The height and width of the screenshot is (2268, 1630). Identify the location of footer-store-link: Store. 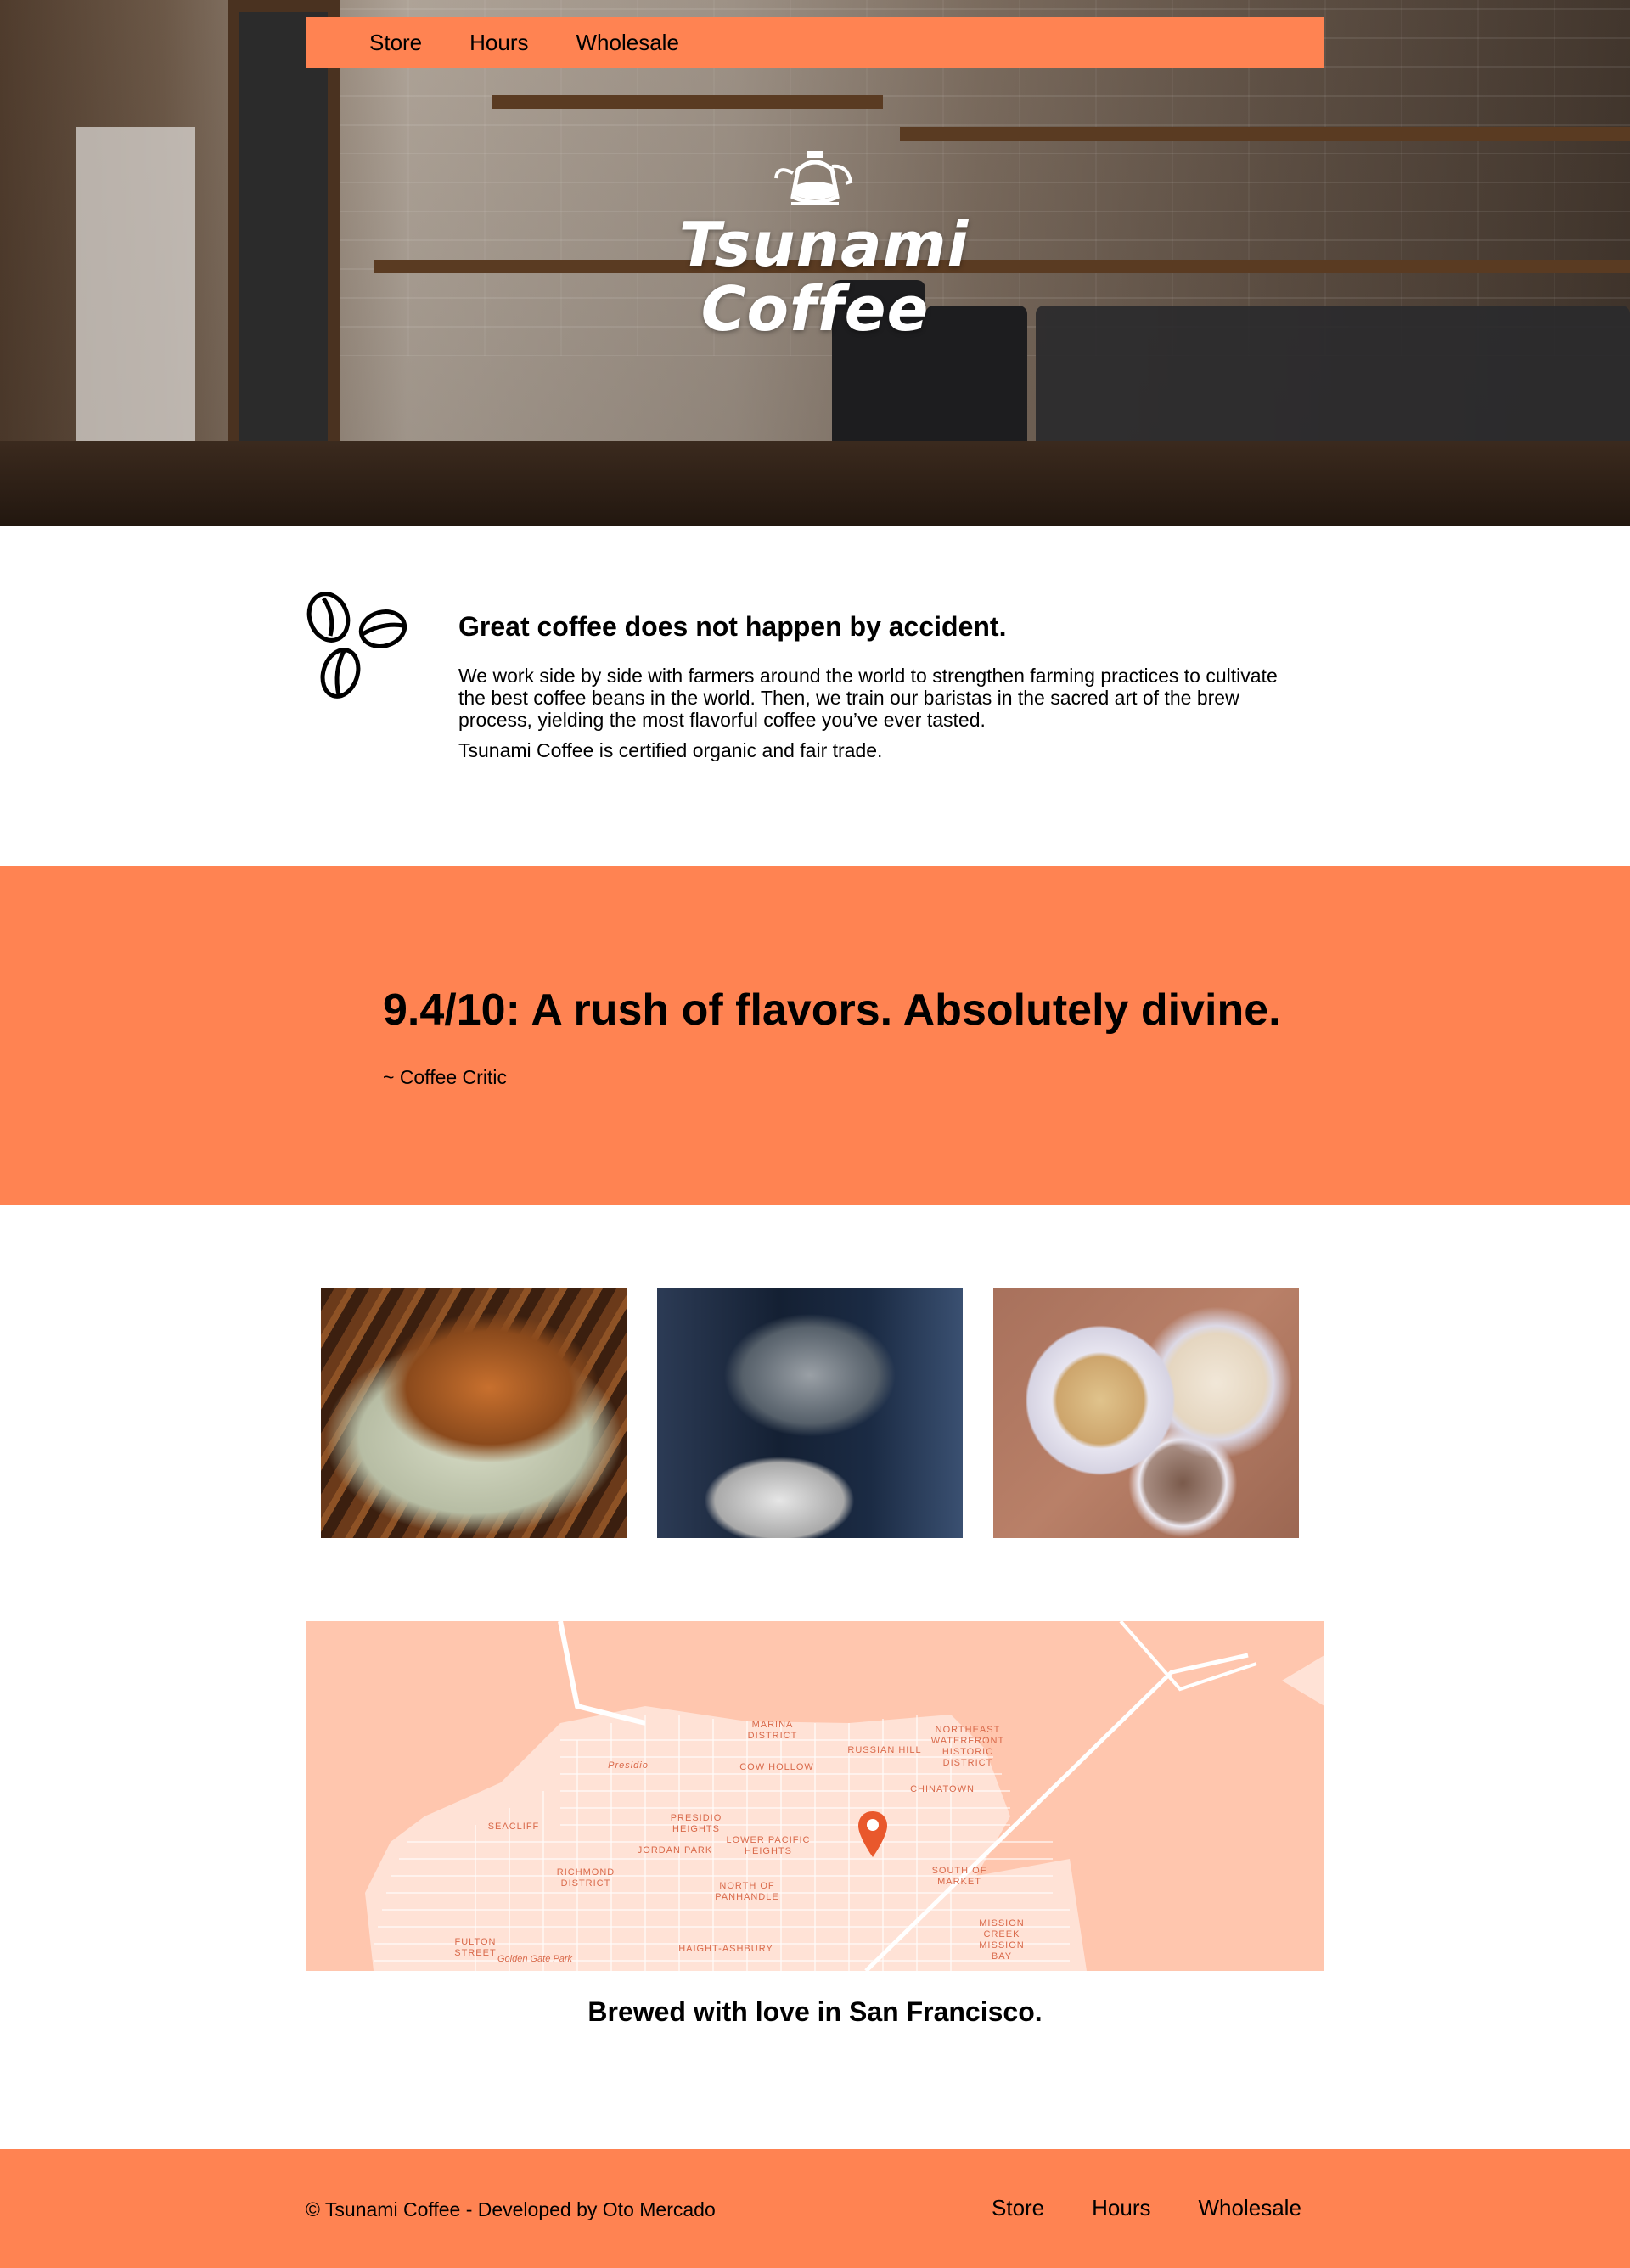
(1018, 2208).